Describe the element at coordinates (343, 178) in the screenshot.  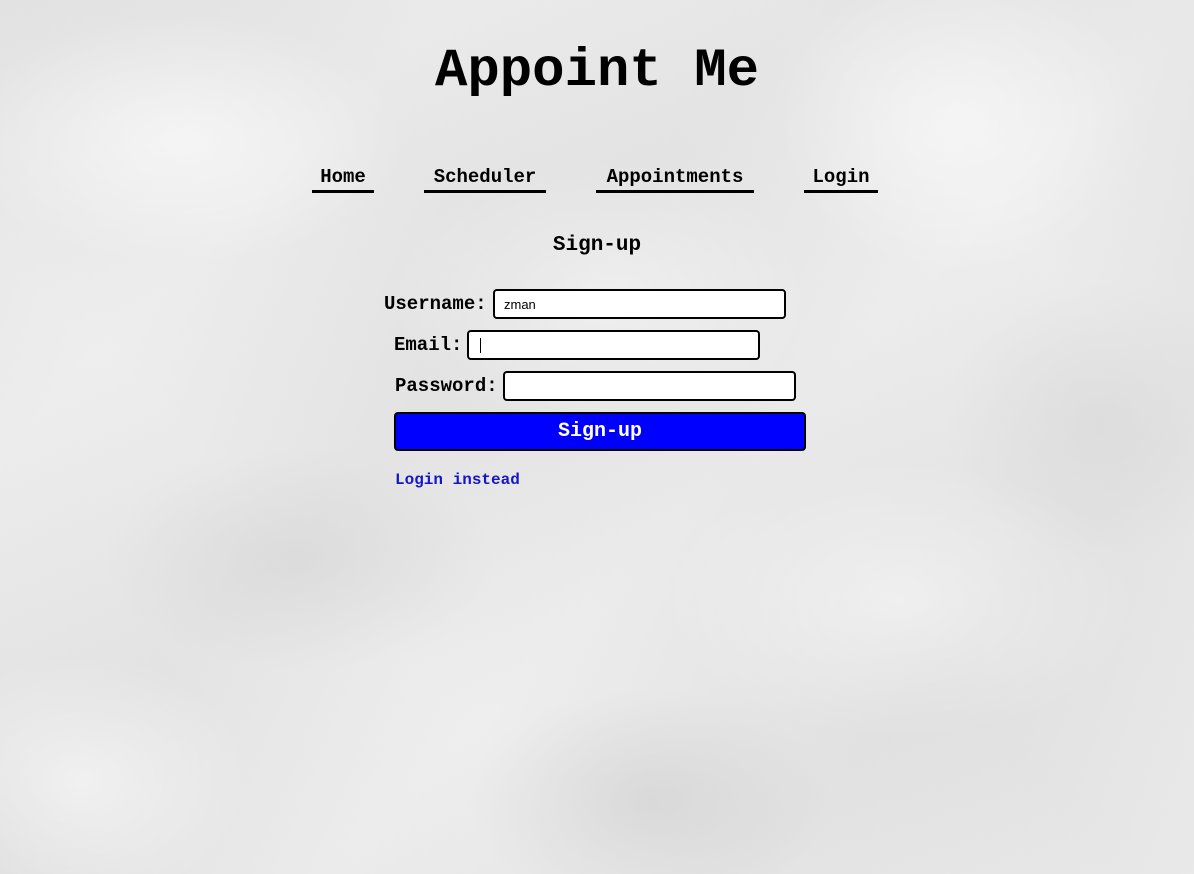
I see `nav-home-link: Home` at that location.